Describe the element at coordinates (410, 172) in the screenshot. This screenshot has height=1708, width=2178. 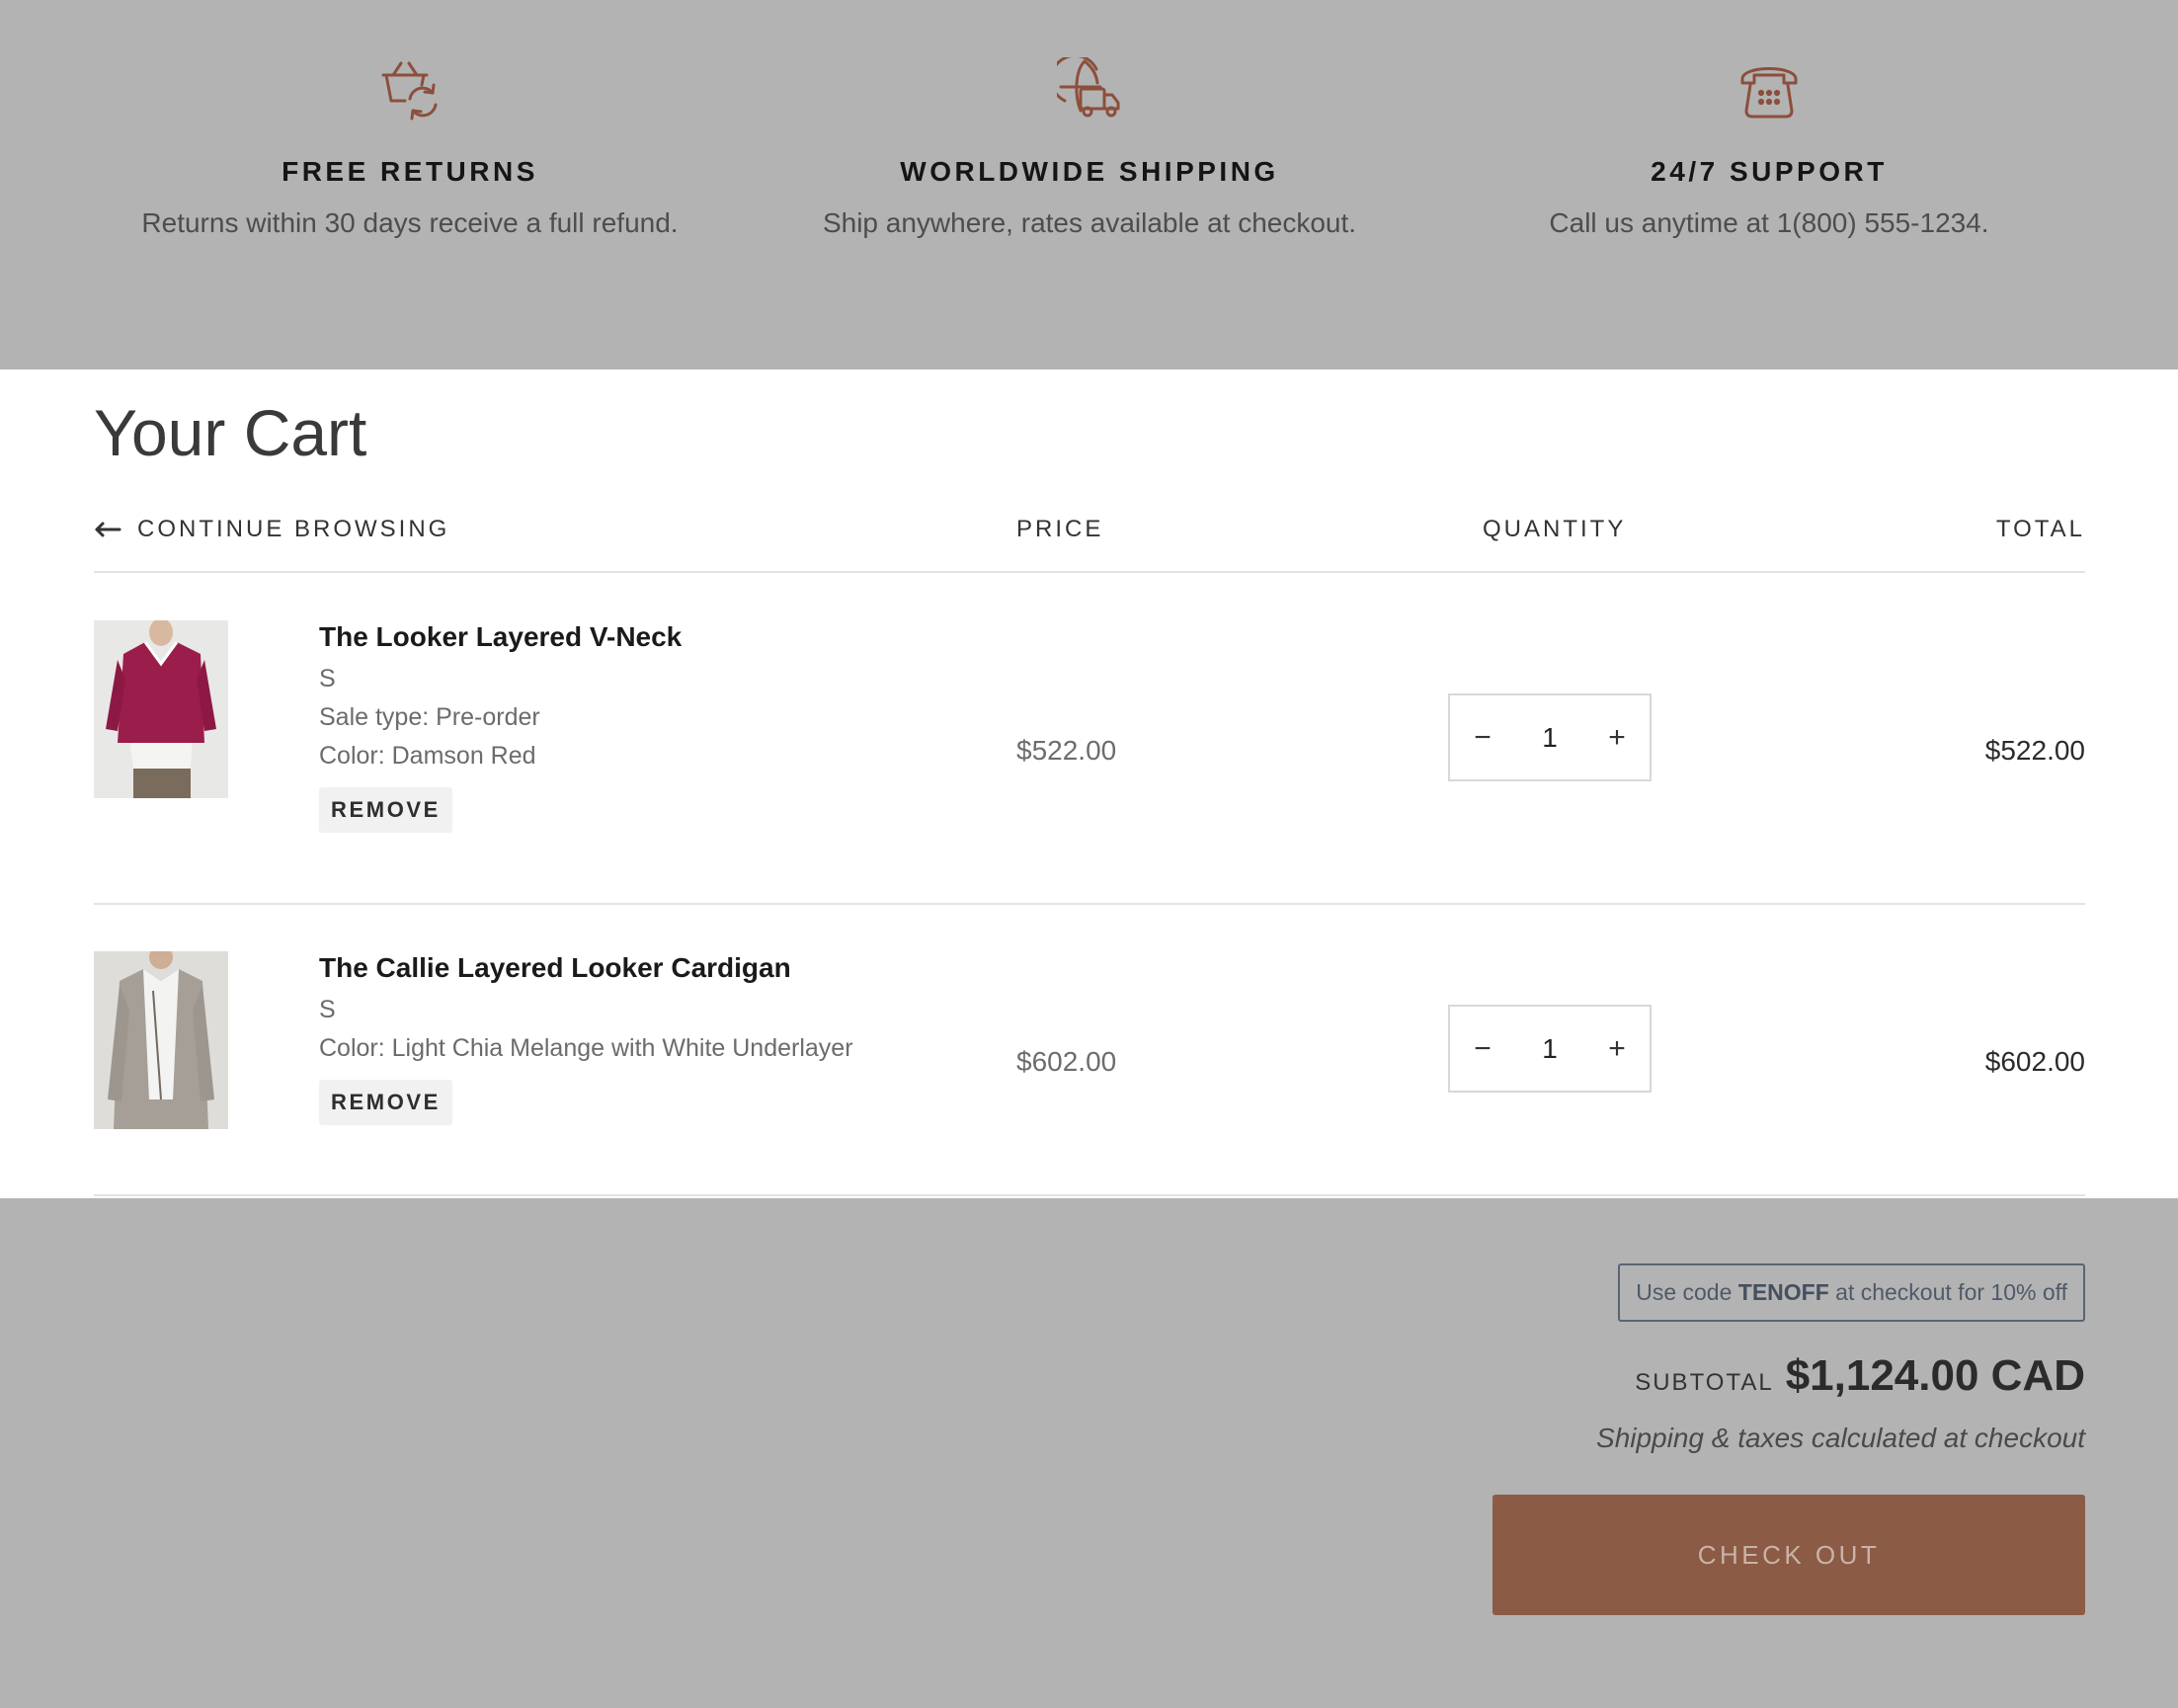
I see `feature-title: FREE RETURNS` at that location.